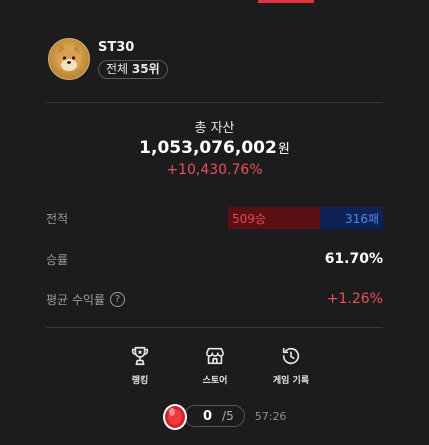 Image resolution: width=429 pixels, height=445 pixels. I want to click on ranking-label: 랭킹, so click(140, 381).